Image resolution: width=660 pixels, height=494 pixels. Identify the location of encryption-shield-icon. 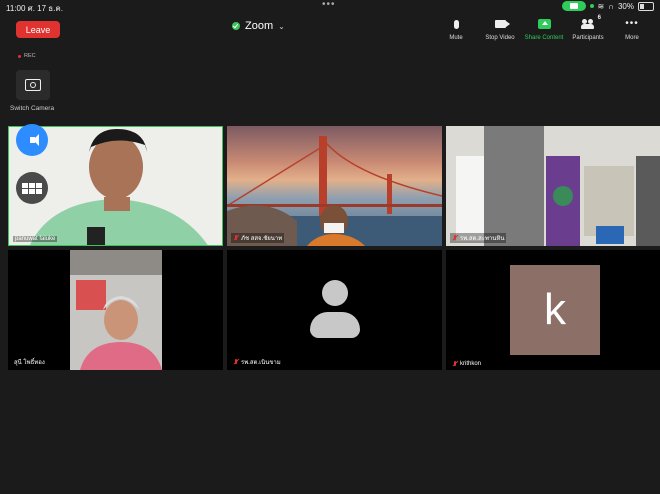
(236, 26).